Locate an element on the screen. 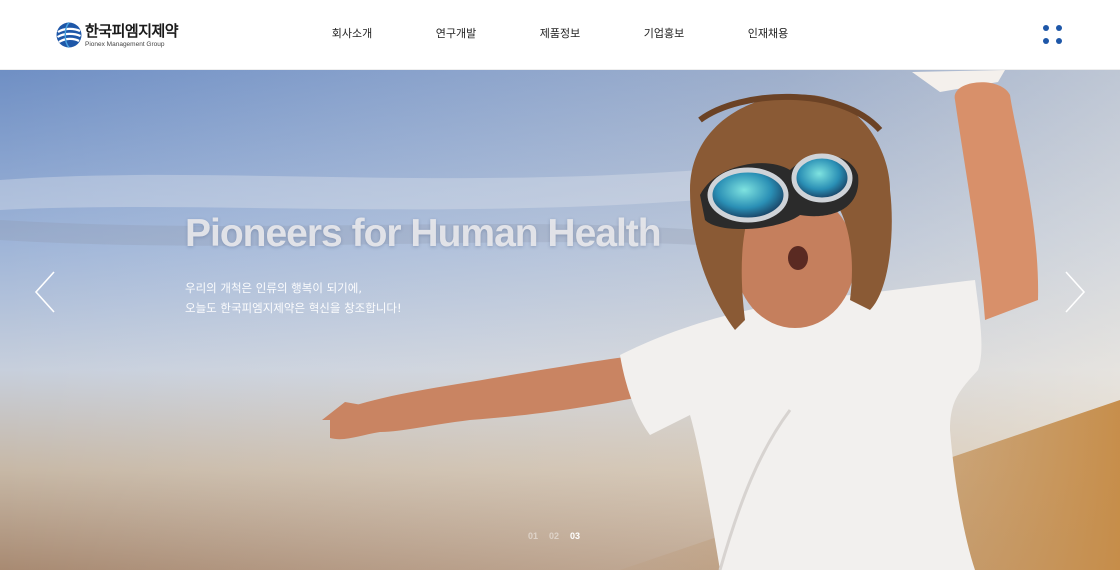  nav-item-company: 회사소개 is located at coordinates (352, 35).